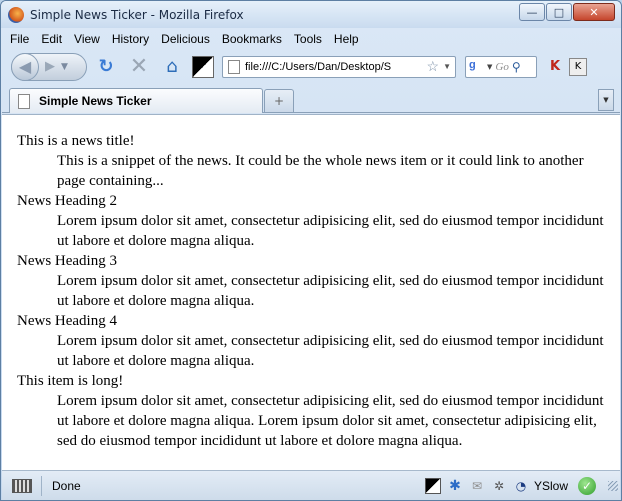 Image resolution: width=622 pixels, height=501 pixels. What do you see at coordinates (433, 66) in the screenshot?
I see `bookmark-star-icon: ☆` at bounding box center [433, 66].